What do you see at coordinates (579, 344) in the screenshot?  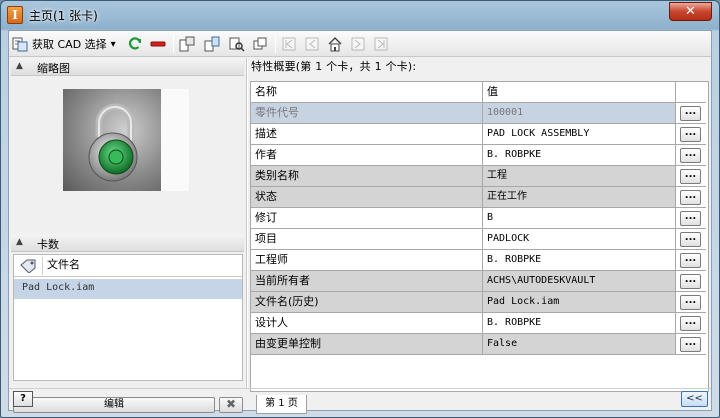 I see `property-value: False` at bounding box center [579, 344].